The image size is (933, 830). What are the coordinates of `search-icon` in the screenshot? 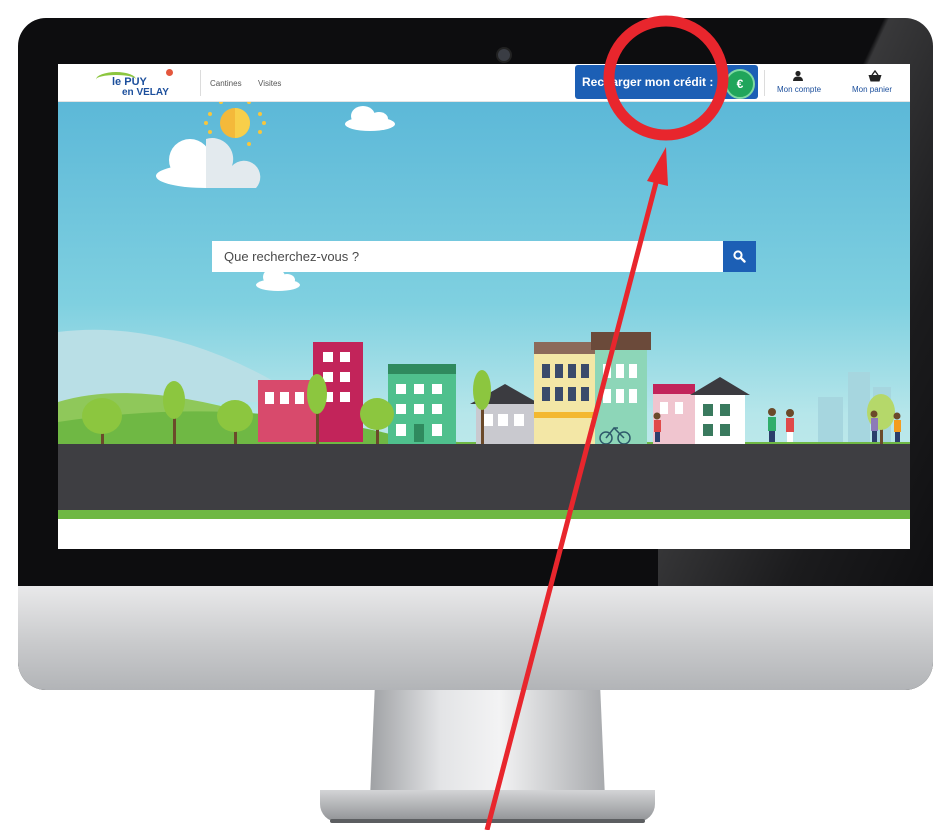 It's located at (739, 256).